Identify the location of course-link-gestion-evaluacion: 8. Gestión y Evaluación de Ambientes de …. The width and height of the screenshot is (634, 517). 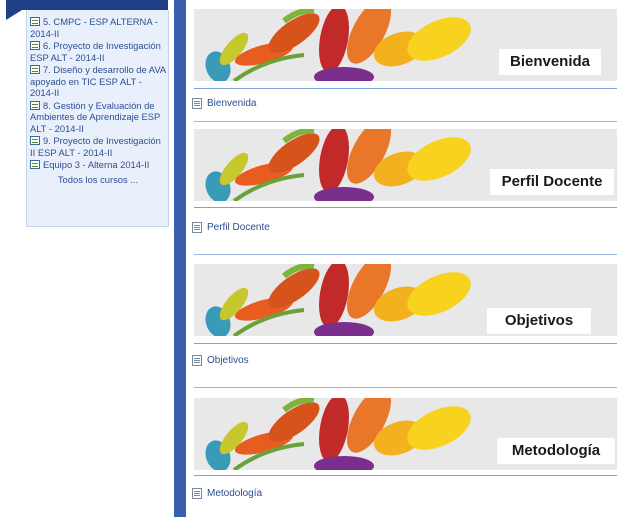
(98, 117).